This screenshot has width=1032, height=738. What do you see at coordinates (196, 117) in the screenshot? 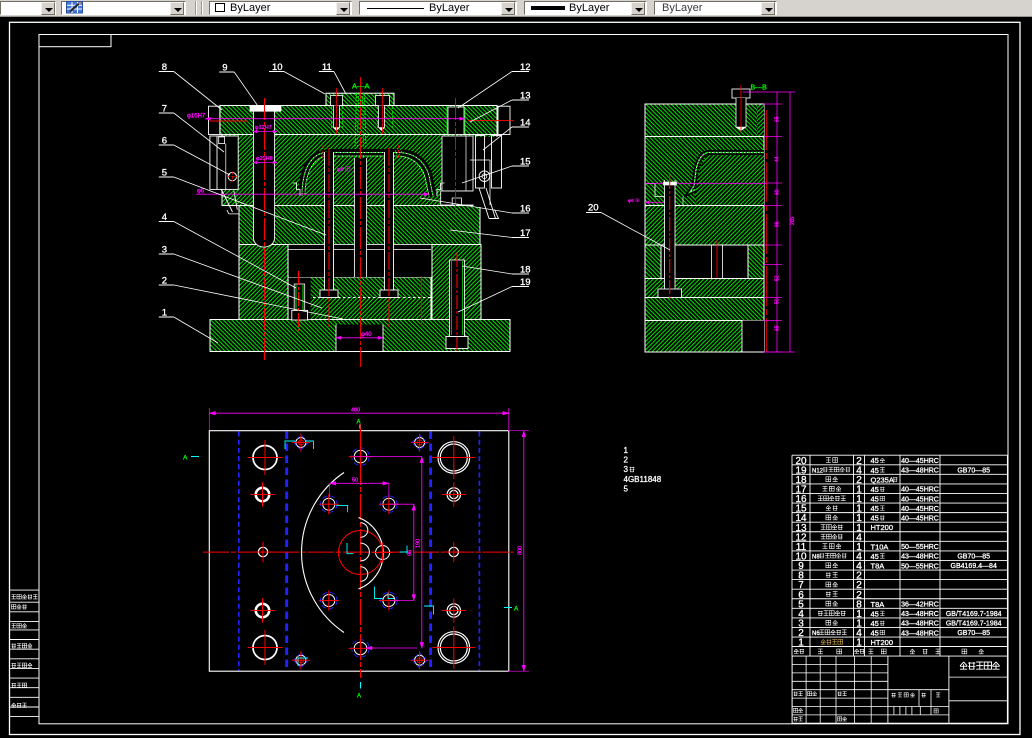
I see `svg-text: φ16H7` at bounding box center [196, 117].